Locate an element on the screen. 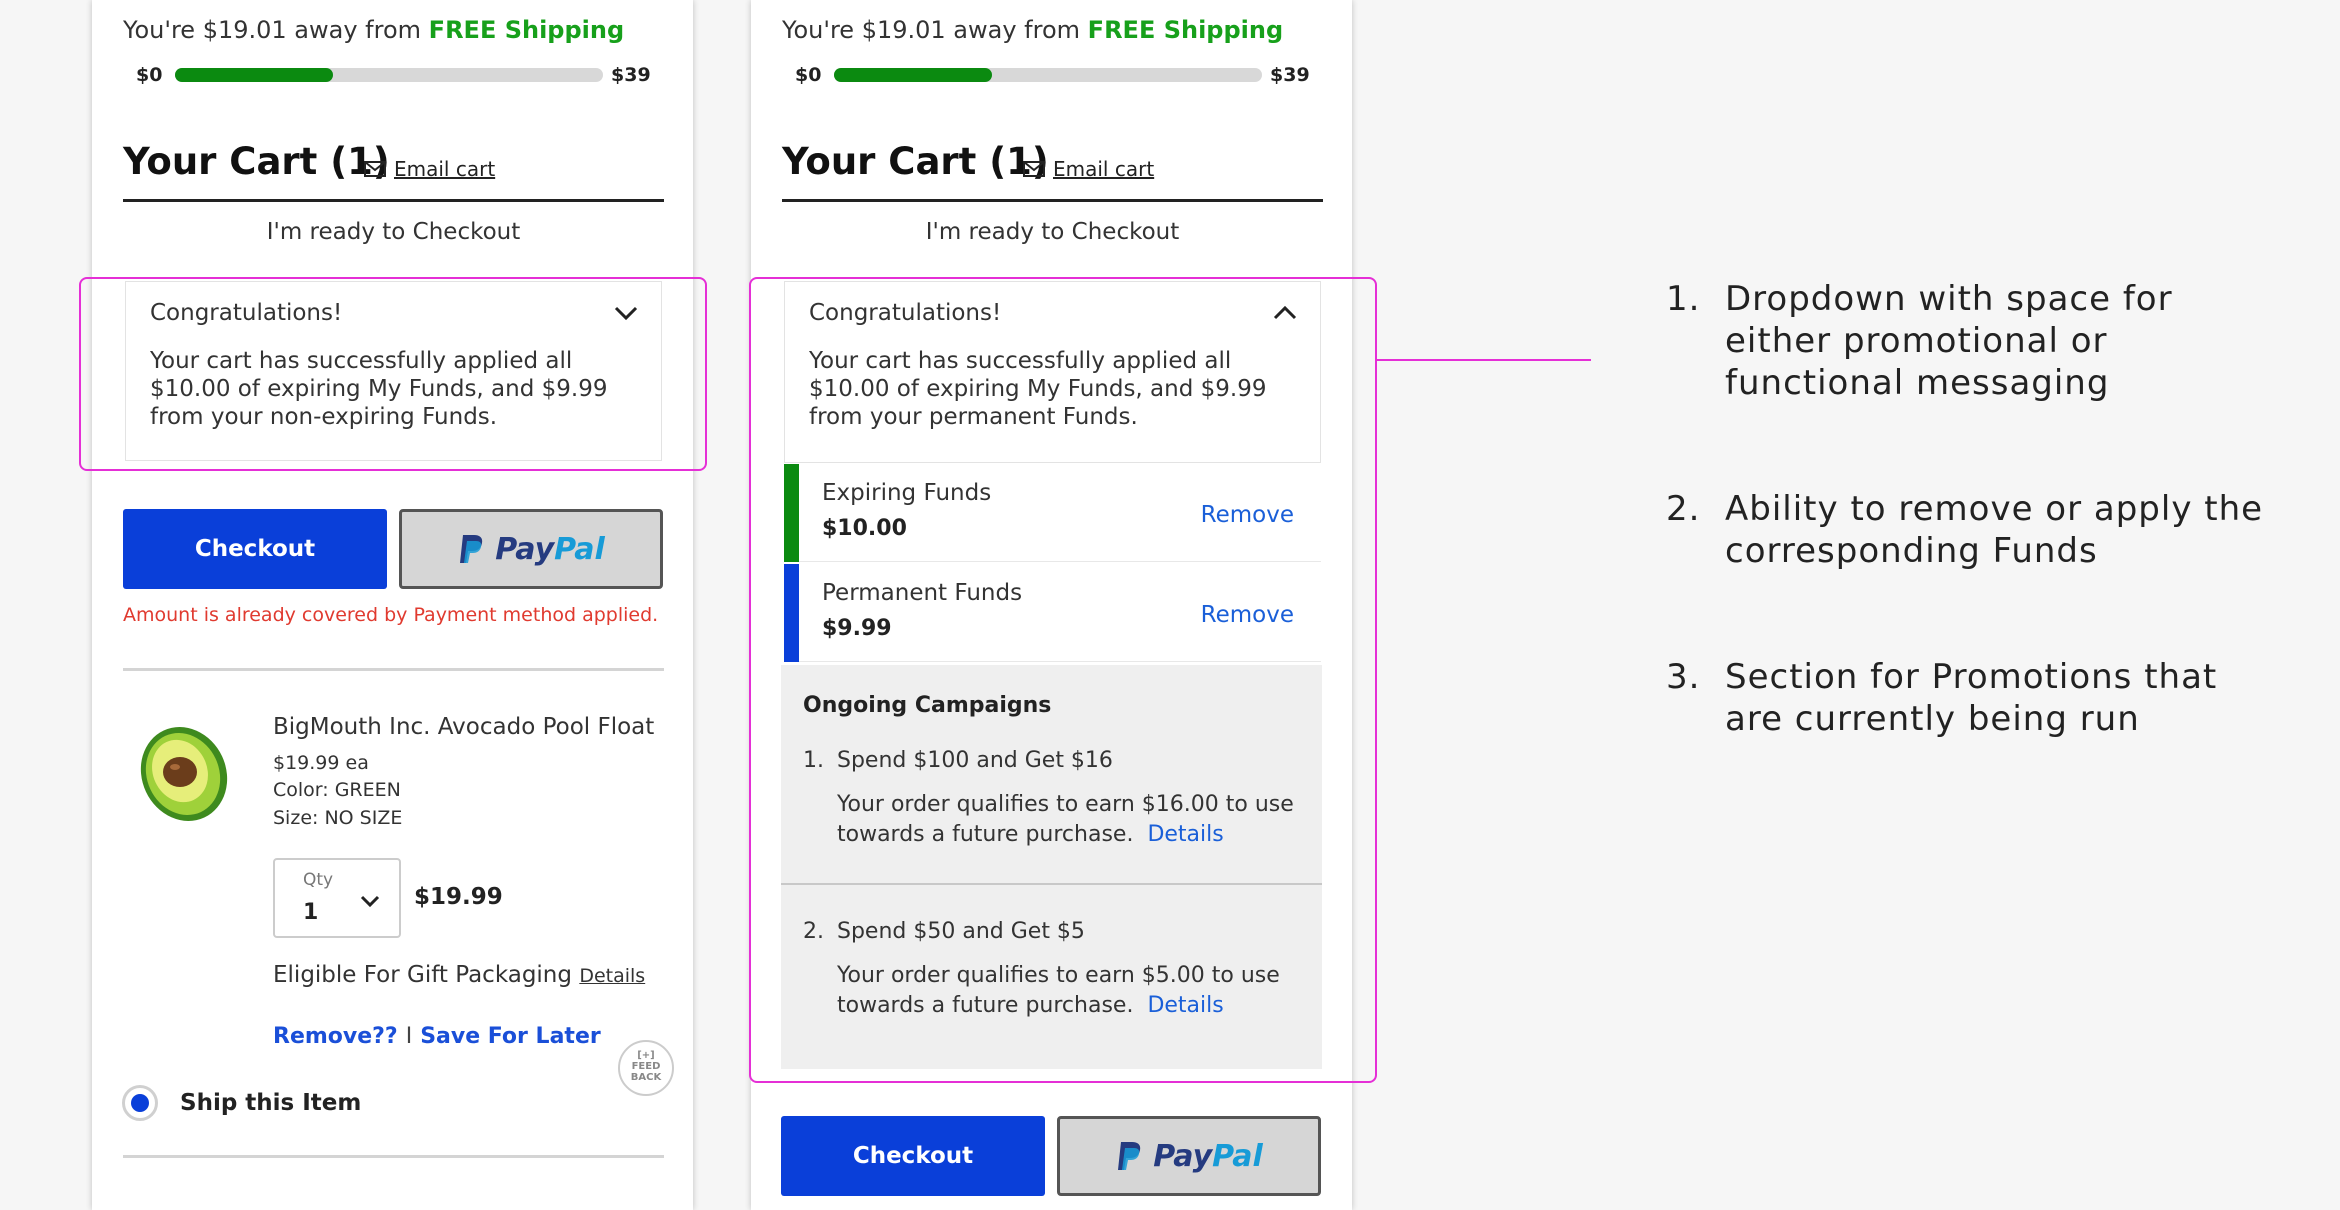 The width and height of the screenshot is (2340, 1210). gift-packaging-label: Eligible For Gift Packaging is located at coordinates (422, 975).